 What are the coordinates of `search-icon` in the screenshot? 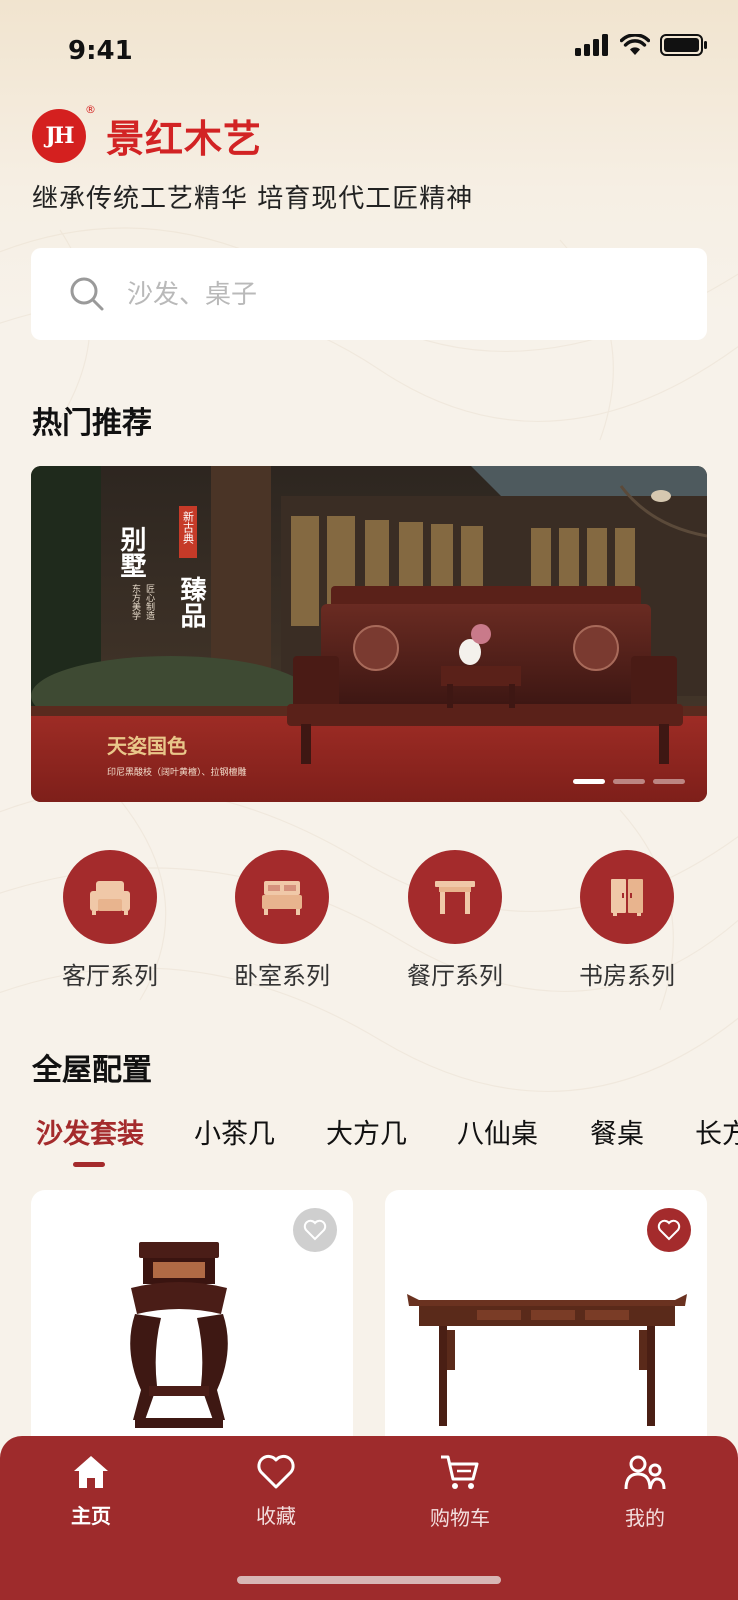 It's located at (87, 294).